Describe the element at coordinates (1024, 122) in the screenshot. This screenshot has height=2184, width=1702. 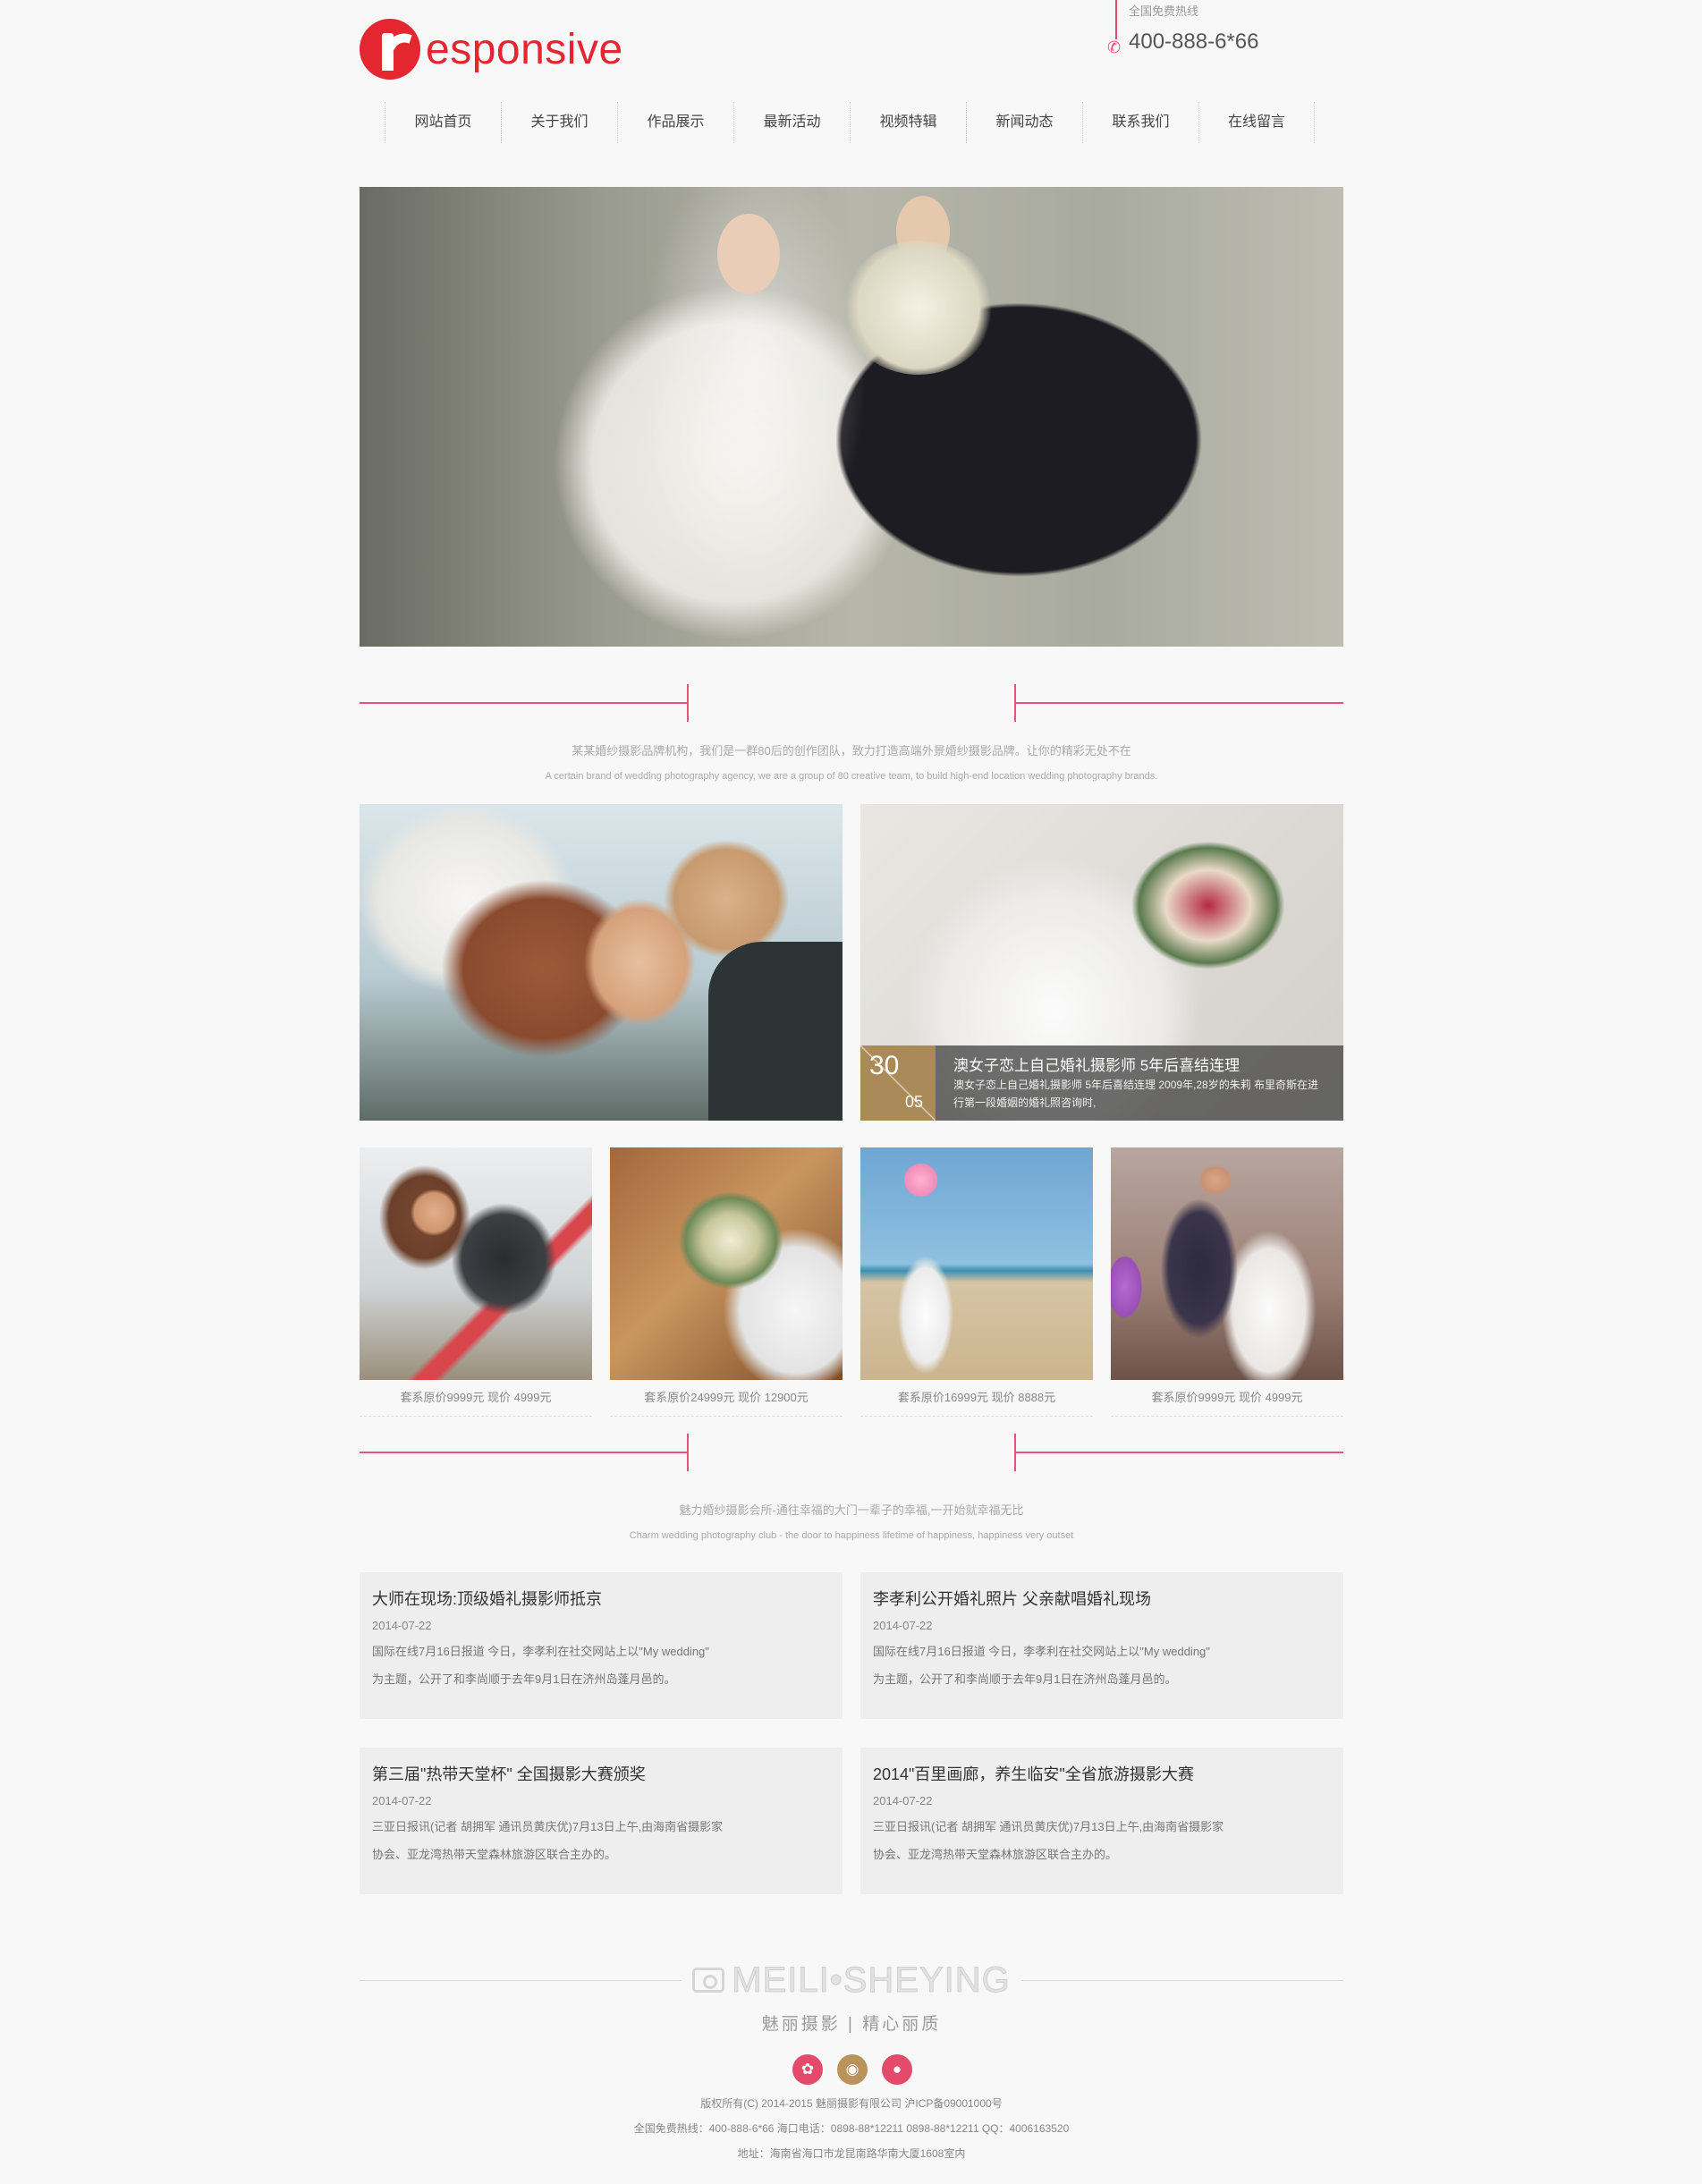
I see `nav-item-news: 新闻动态` at that location.